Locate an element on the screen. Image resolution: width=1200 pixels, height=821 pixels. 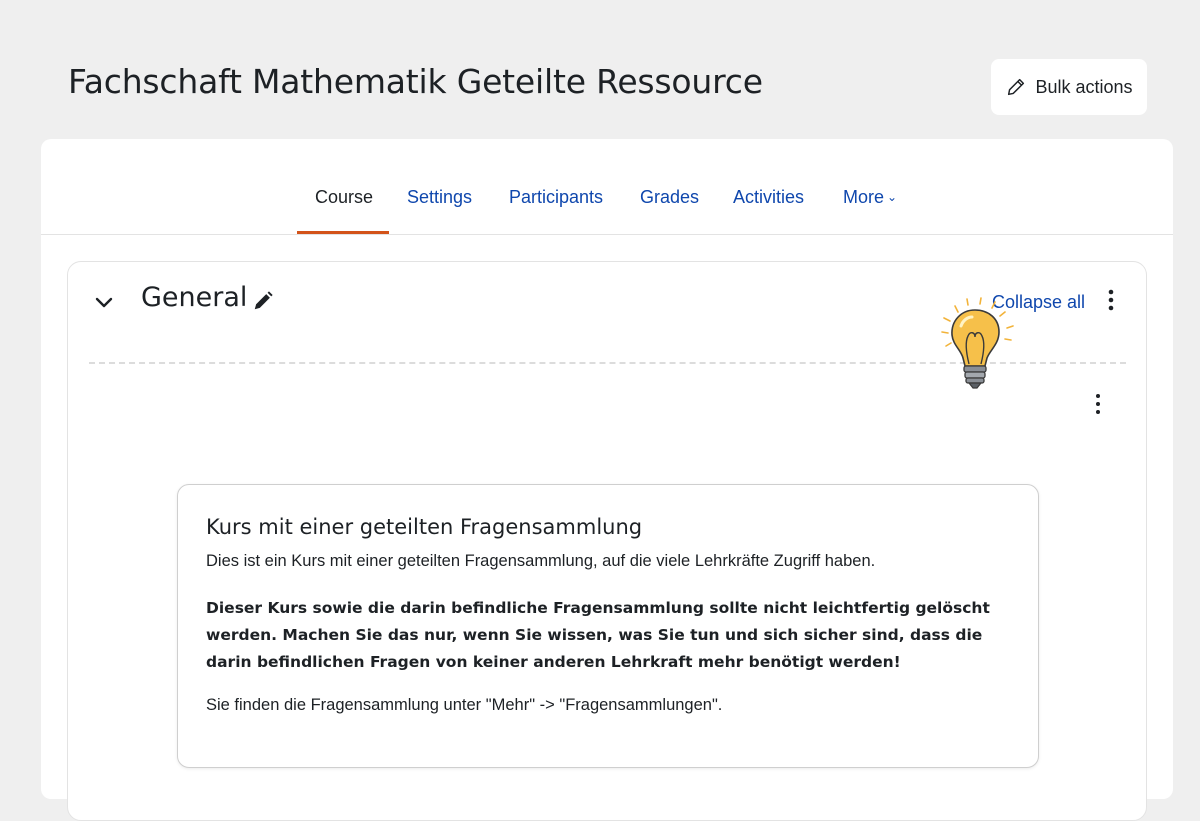
page-title: Fachschaft Mathematik Geteilte Ressource is located at coordinates (415, 81).